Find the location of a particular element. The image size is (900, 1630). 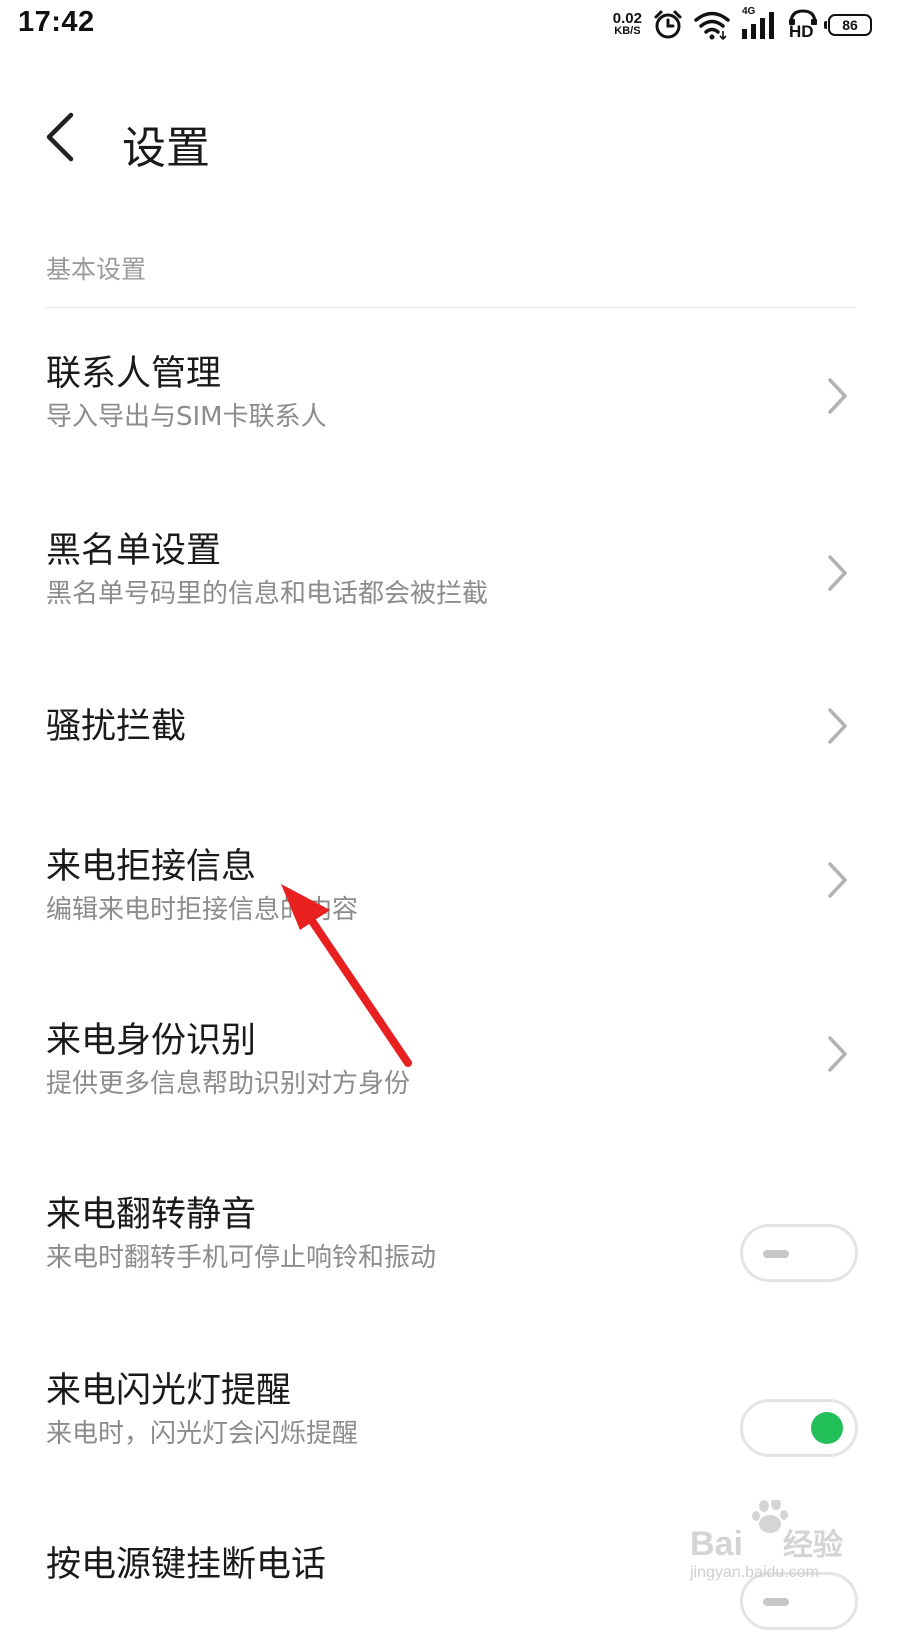

setting-row-power-key-hangup: 按电源键挂断电话 is located at coordinates (450, 1583).